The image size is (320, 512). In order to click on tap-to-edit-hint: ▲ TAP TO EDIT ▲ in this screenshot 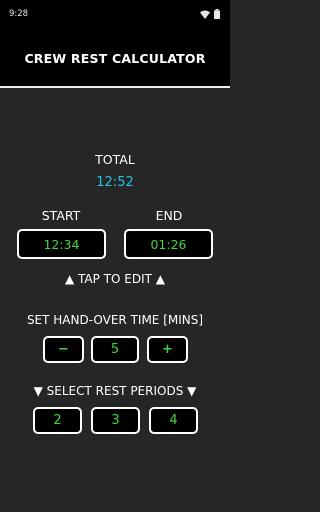, I will do `click(115, 279)`.